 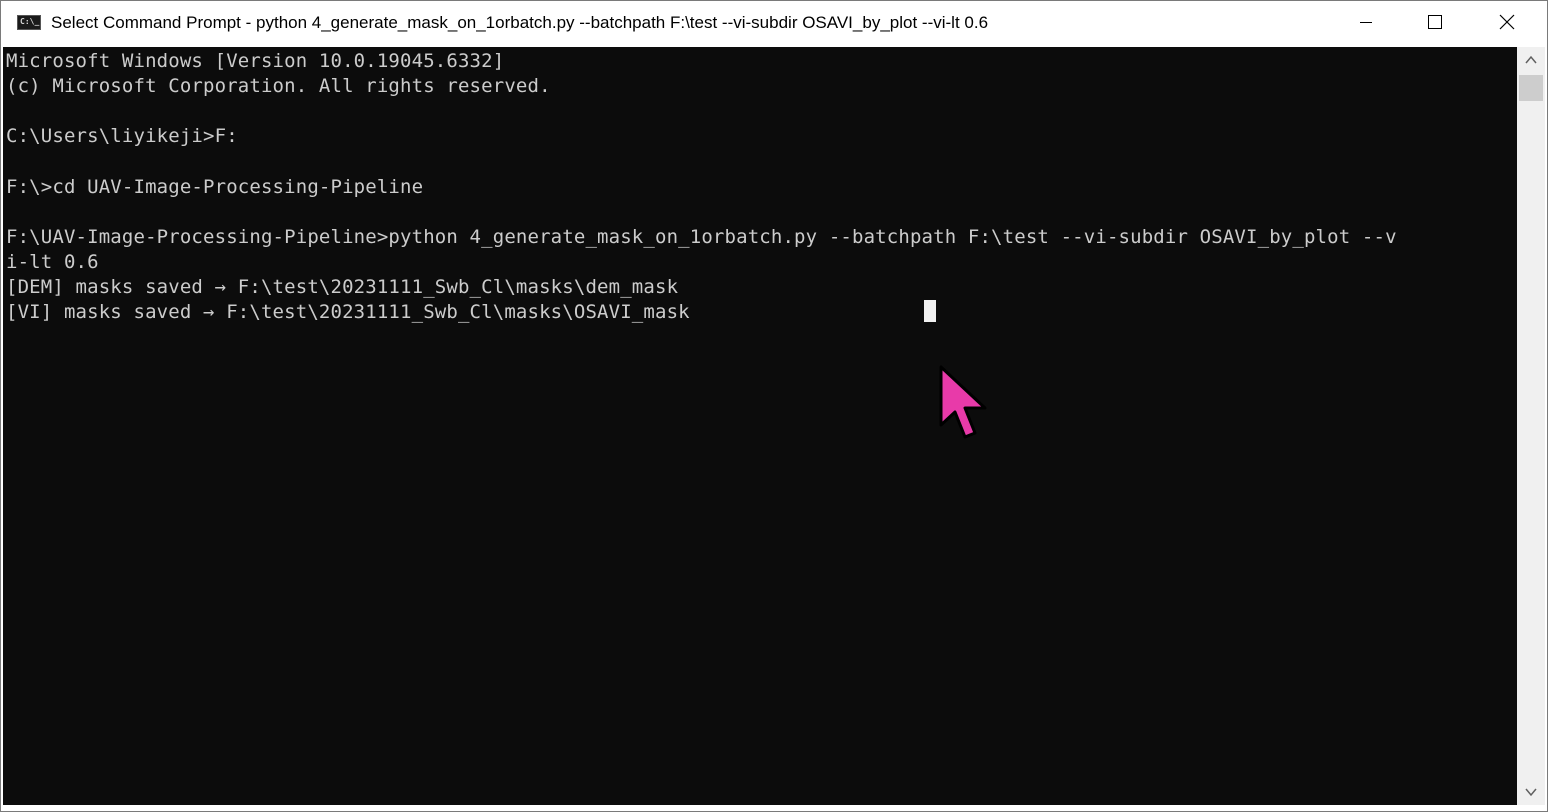 I want to click on vertical-scrollbar, so click(x=1531, y=426).